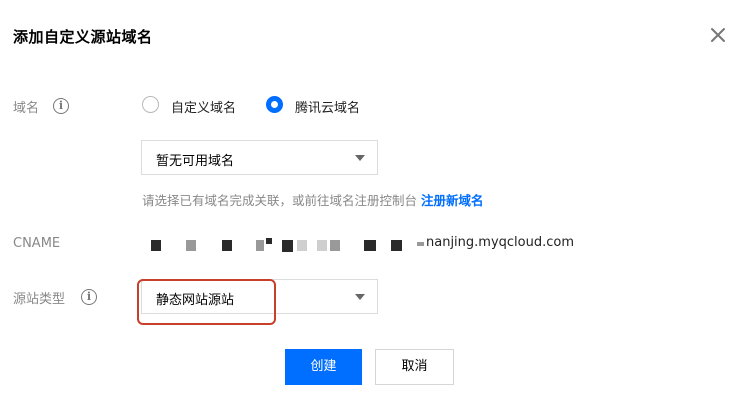 This screenshot has width=743, height=400. I want to click on domain-label: 域名, so click(26, 108).